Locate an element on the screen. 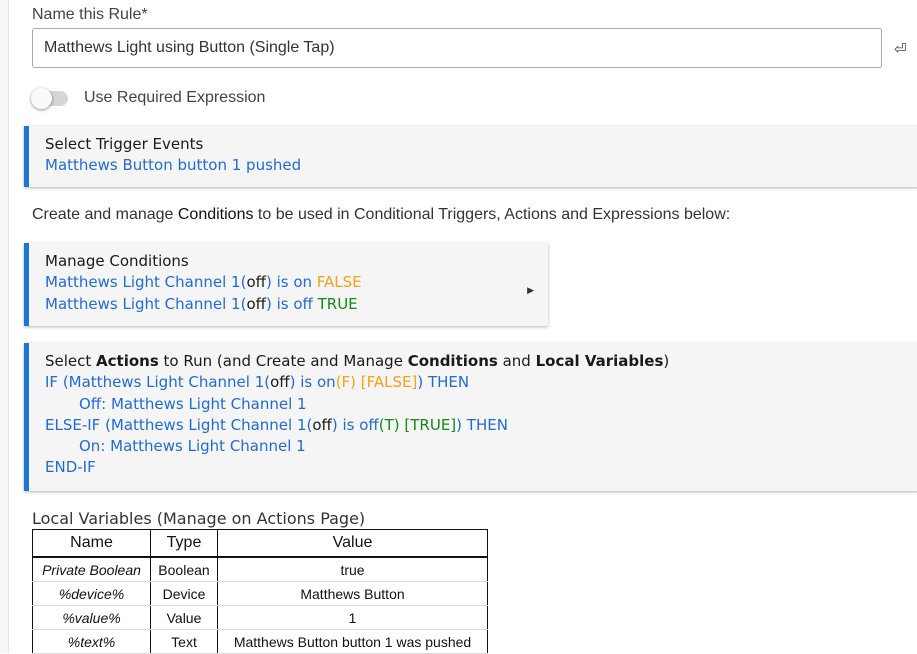 This screenshot has width=917, height=654. actions-title-conditions: Conditions is located at coordinates (452, 361).